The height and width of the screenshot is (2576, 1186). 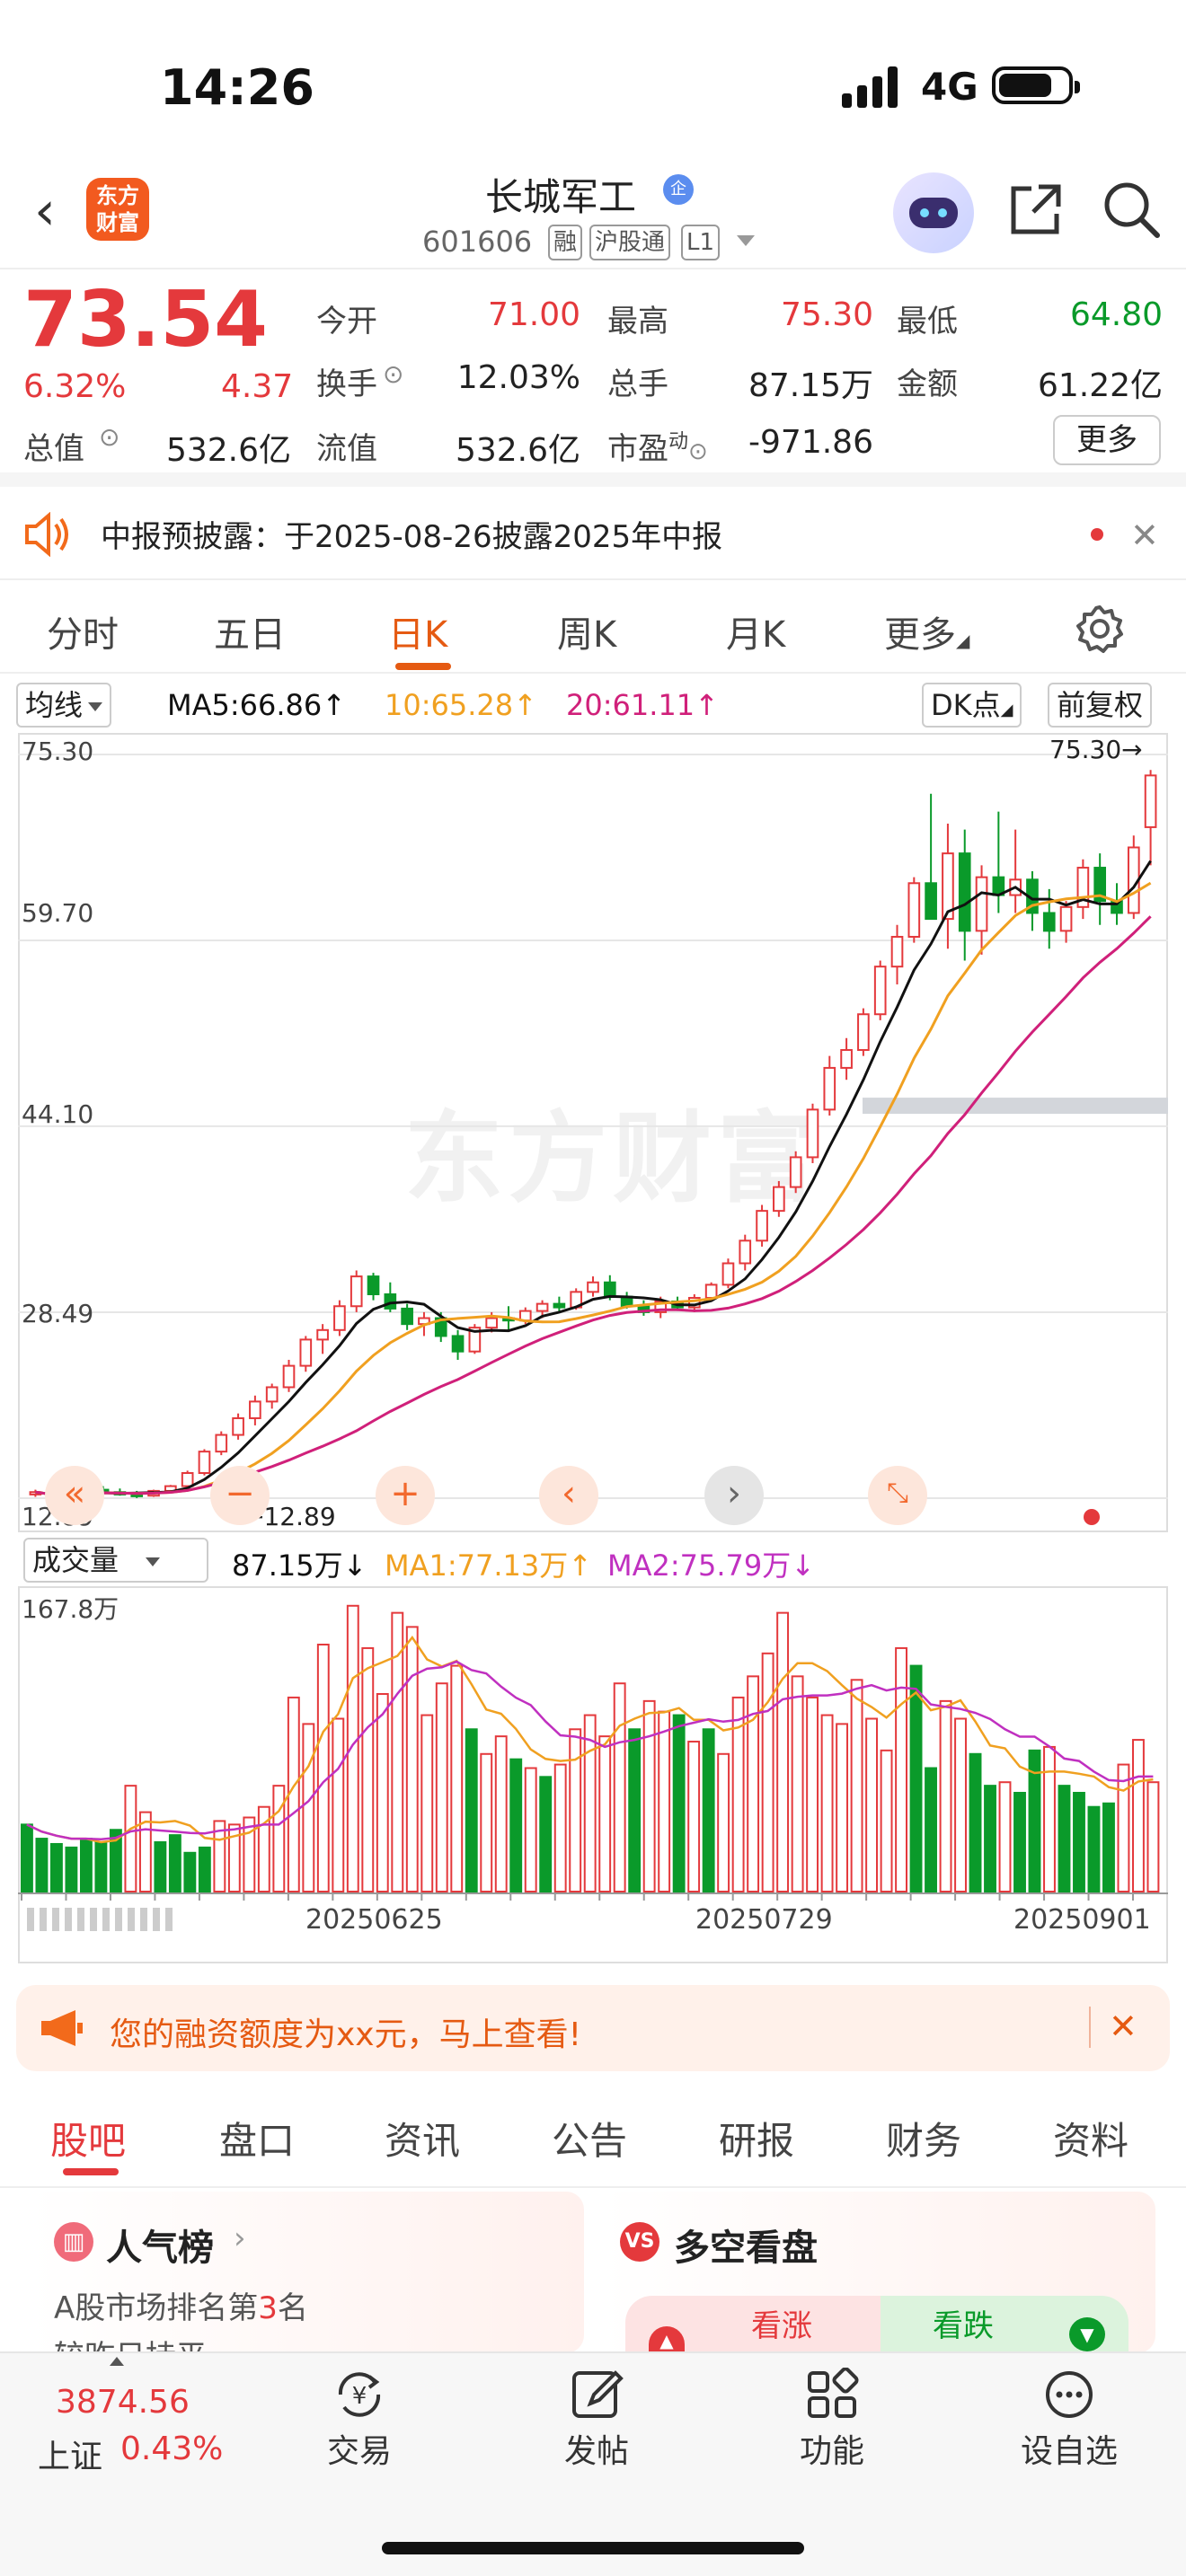 I want to click on back-icon: ‹, so click(x=45, y=211).